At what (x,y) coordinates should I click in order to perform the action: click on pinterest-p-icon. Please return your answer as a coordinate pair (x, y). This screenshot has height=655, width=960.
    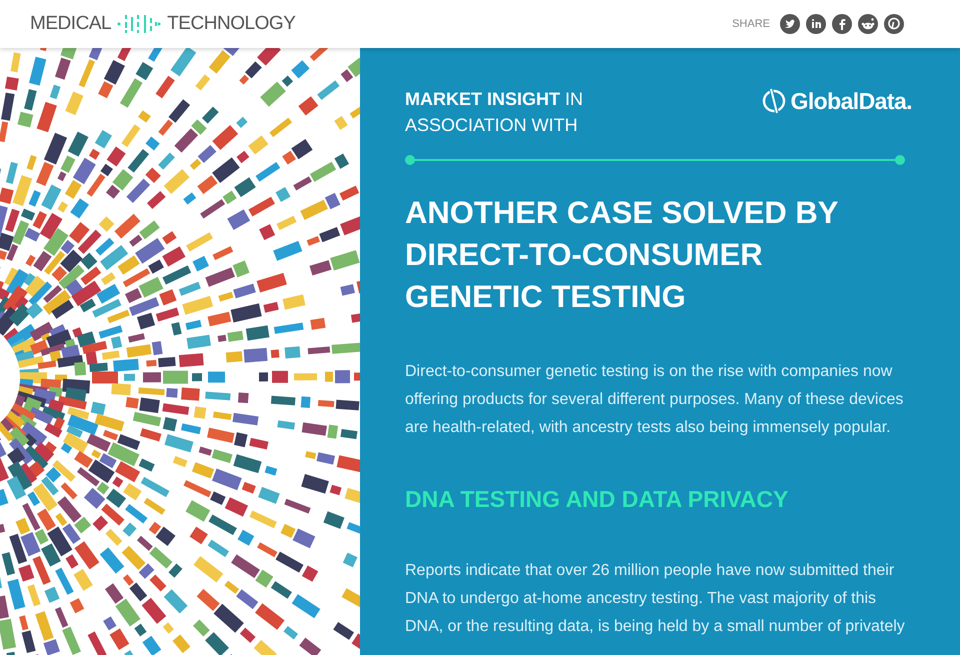
    Looking at the image, I should click on (894, 24).